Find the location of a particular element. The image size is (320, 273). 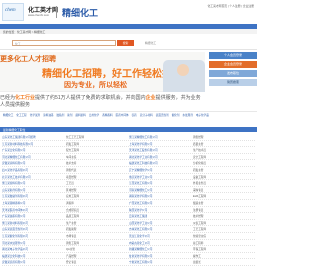

job-company-right: 河南某精细化工公司 is located at coordinates (160, 190).